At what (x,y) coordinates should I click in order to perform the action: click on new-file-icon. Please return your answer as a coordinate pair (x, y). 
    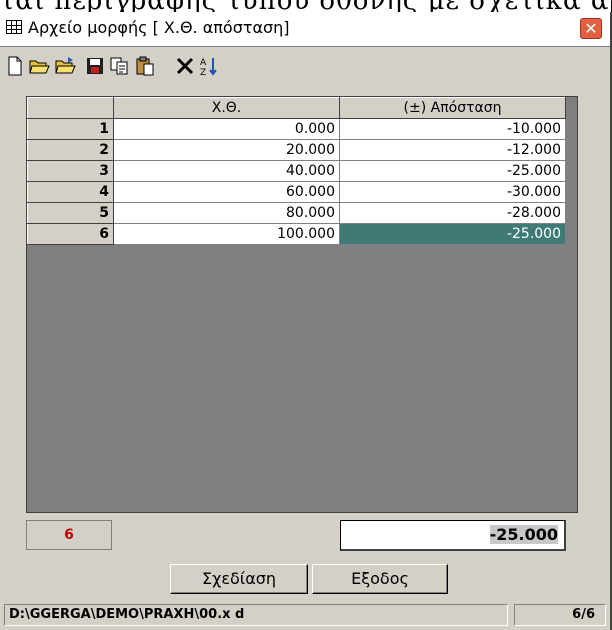
    Looking at the image, I should click on (15, 66).